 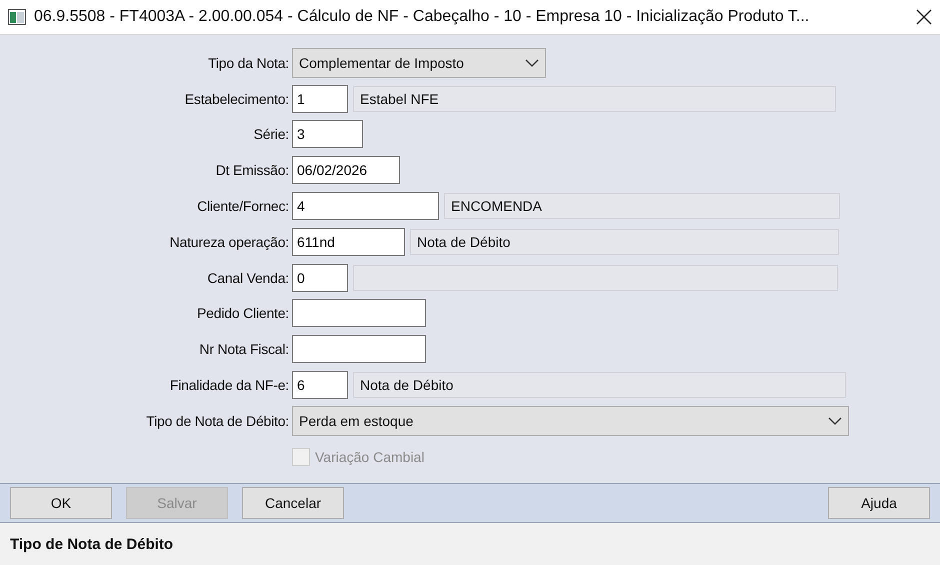 I want to click on field-label: Tipo de Nota de Débito:, so click(x=217, y=420).